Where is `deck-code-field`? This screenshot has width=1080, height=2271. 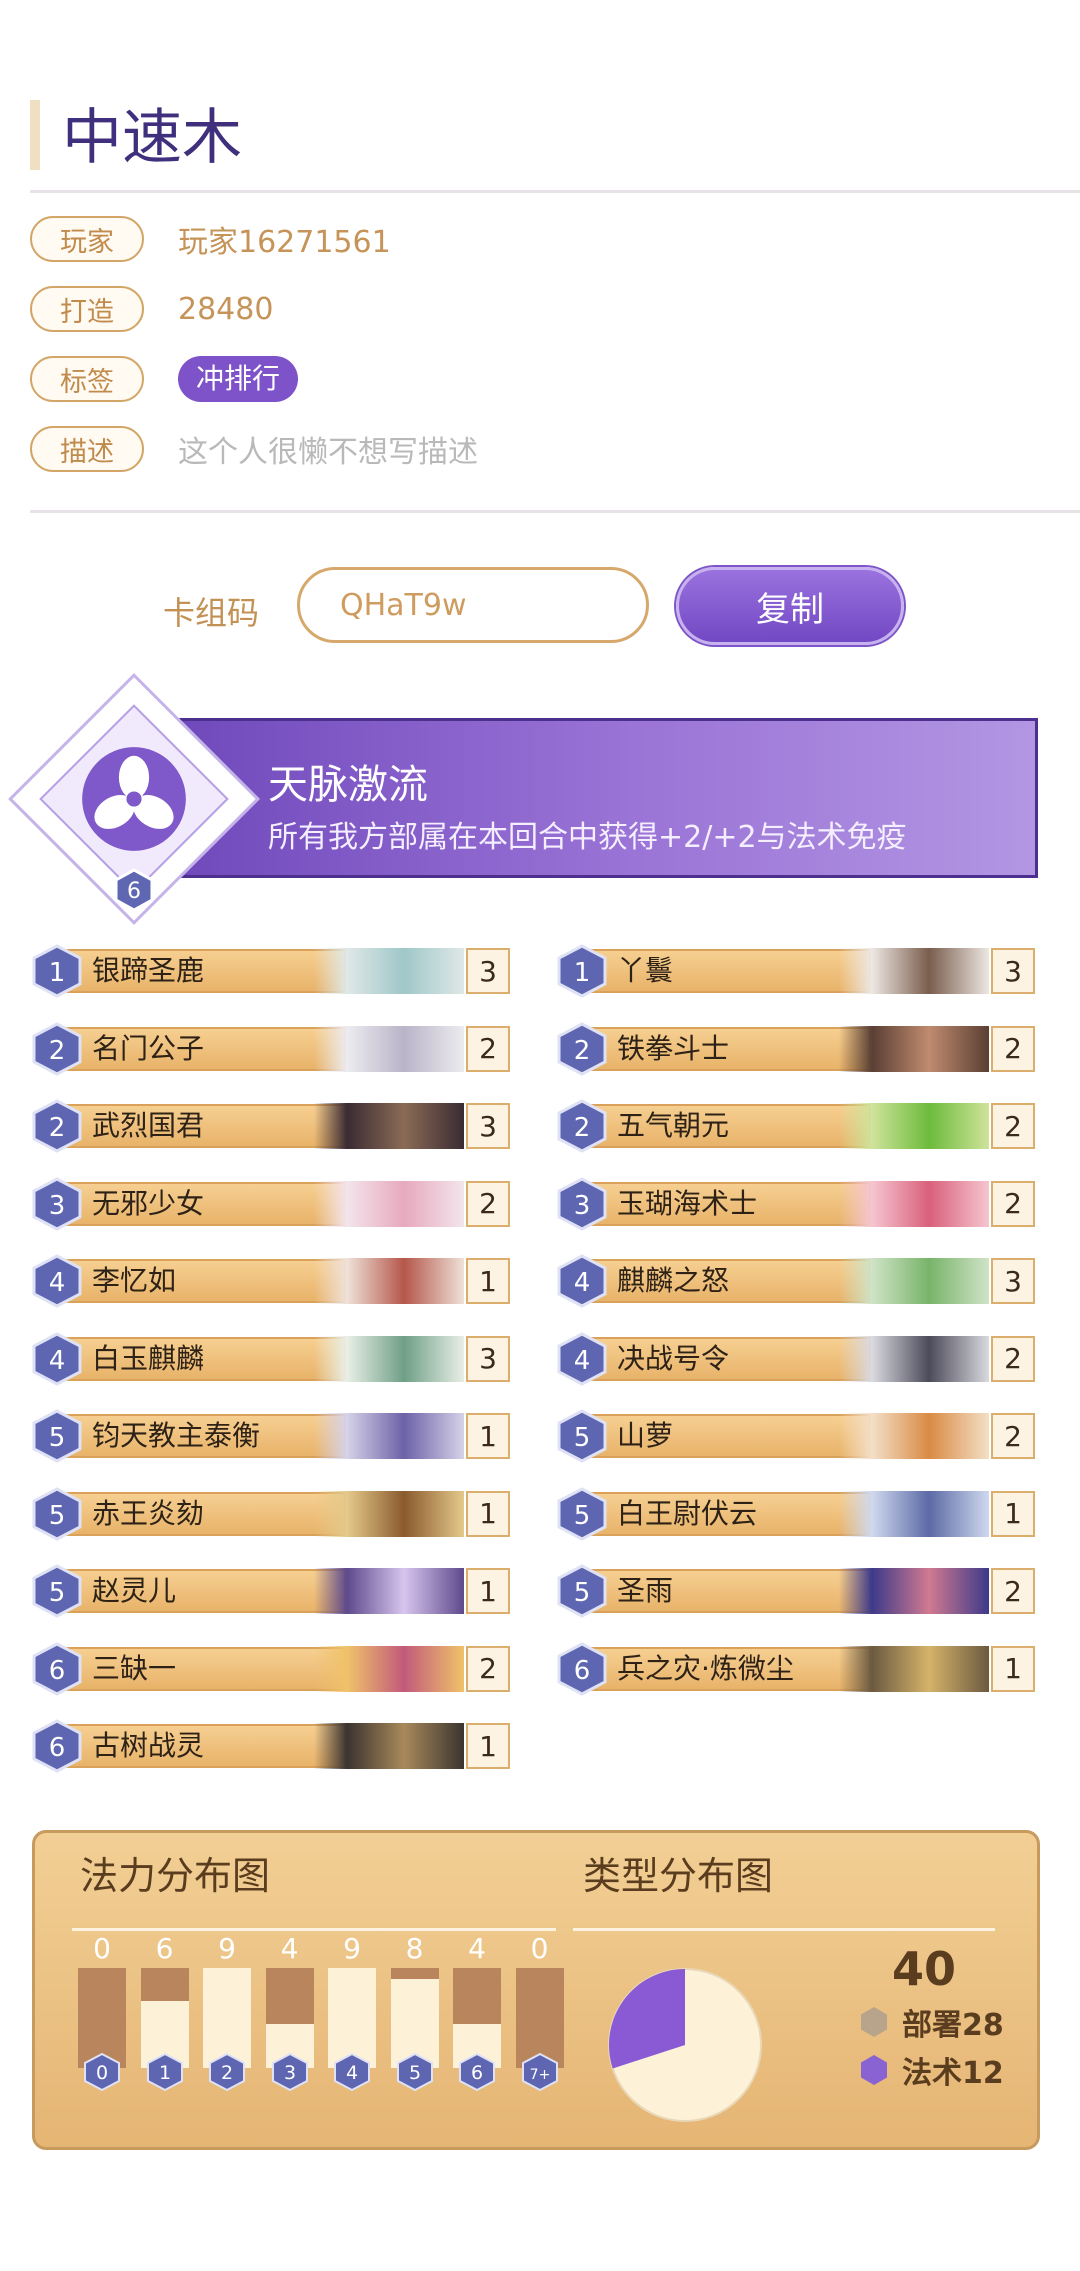 deck-code-field is located at coordinates (473, 605).